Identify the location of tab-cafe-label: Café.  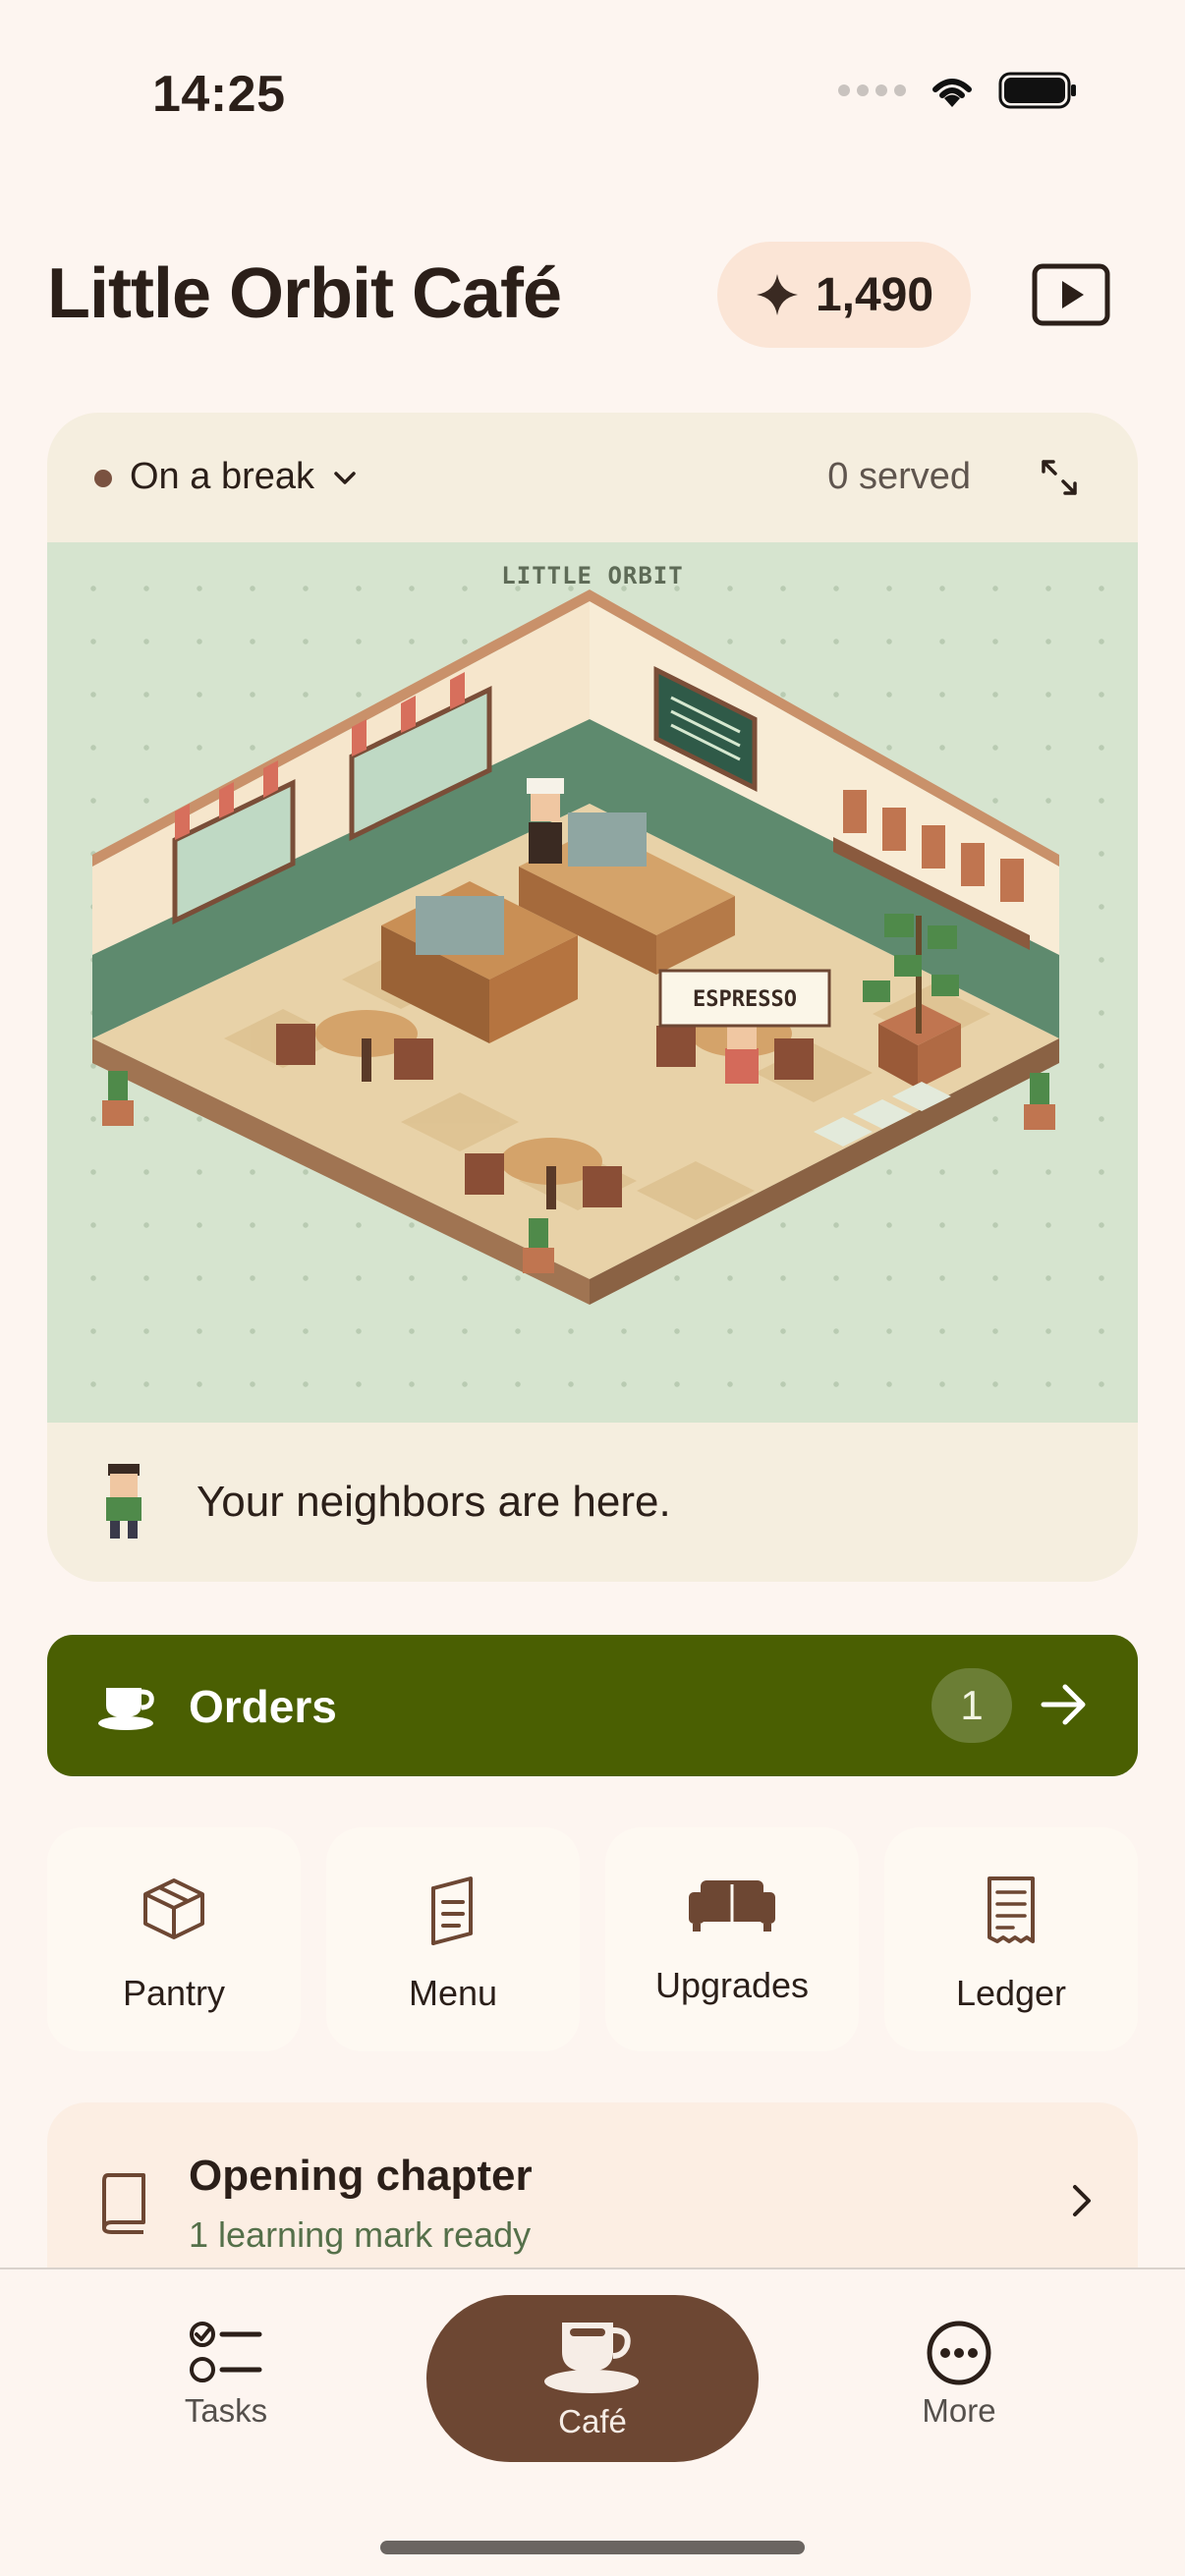
(592, 2421).